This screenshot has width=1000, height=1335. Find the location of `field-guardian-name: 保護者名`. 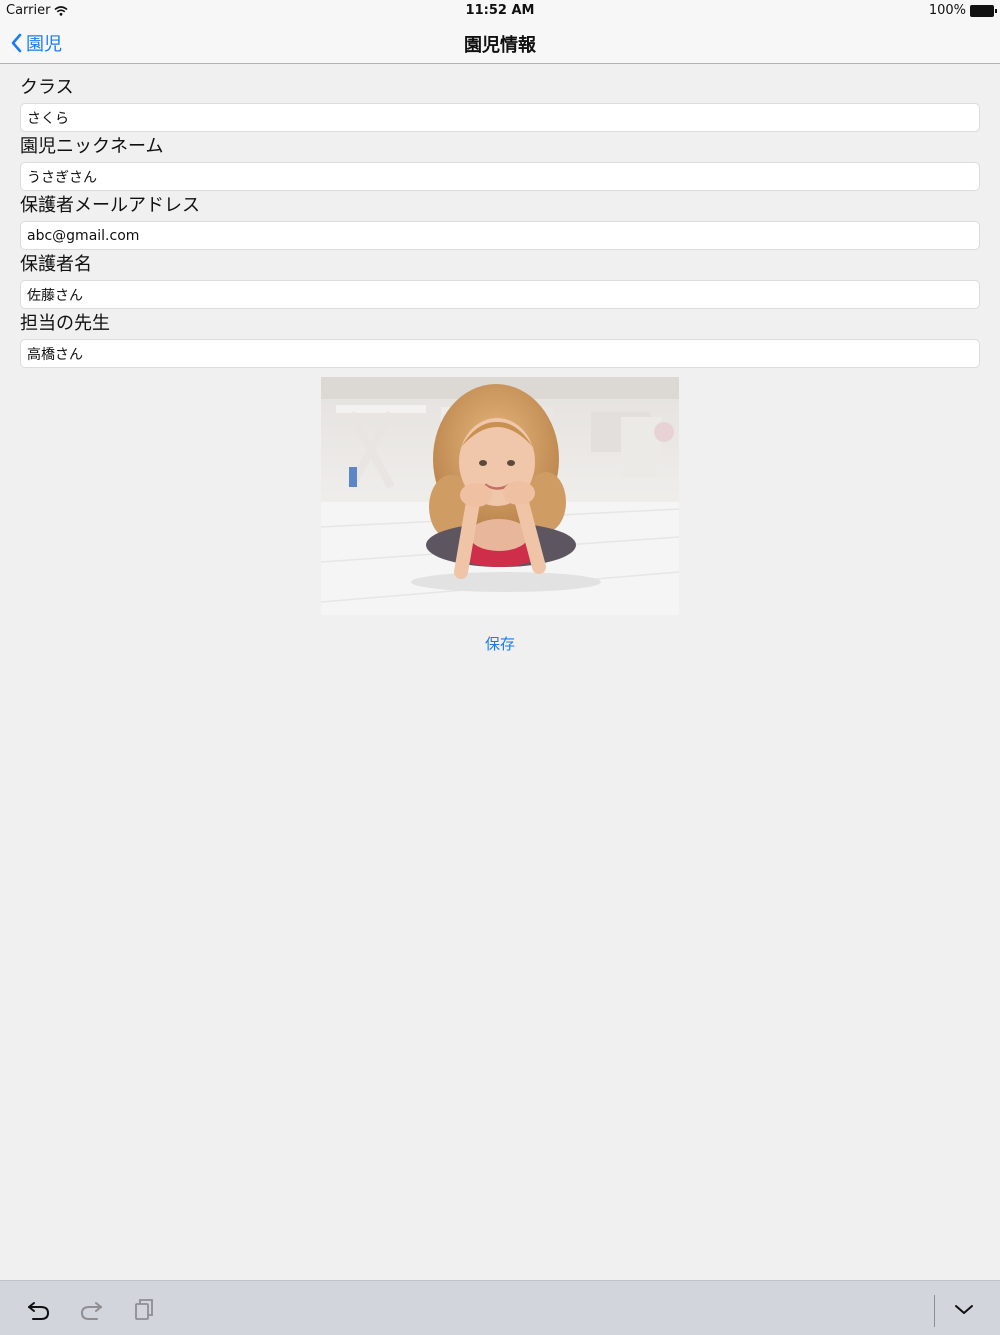

field-guardian-name: 保護者名 is located at coordinates (500, 281).